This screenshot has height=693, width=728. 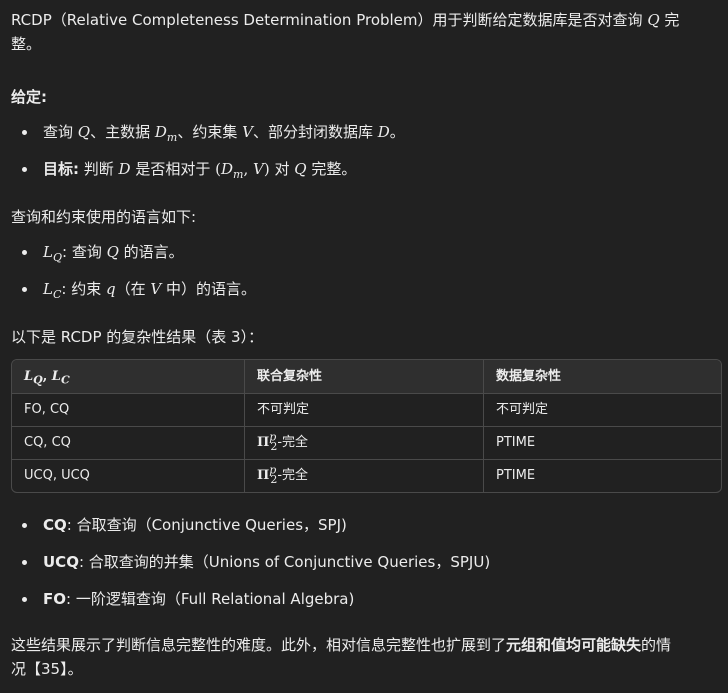 I want to click on header-data-complexity: 数据复杂性, so click(x=602, y=377).